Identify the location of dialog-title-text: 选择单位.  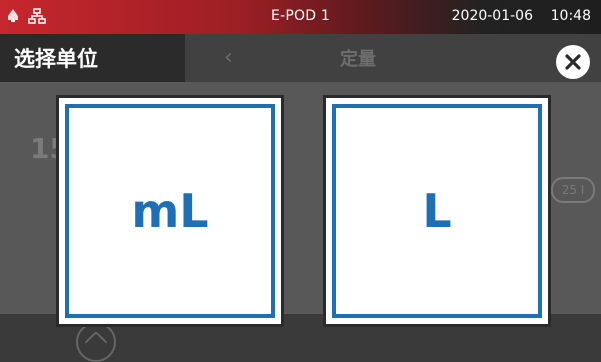
(56, 59).